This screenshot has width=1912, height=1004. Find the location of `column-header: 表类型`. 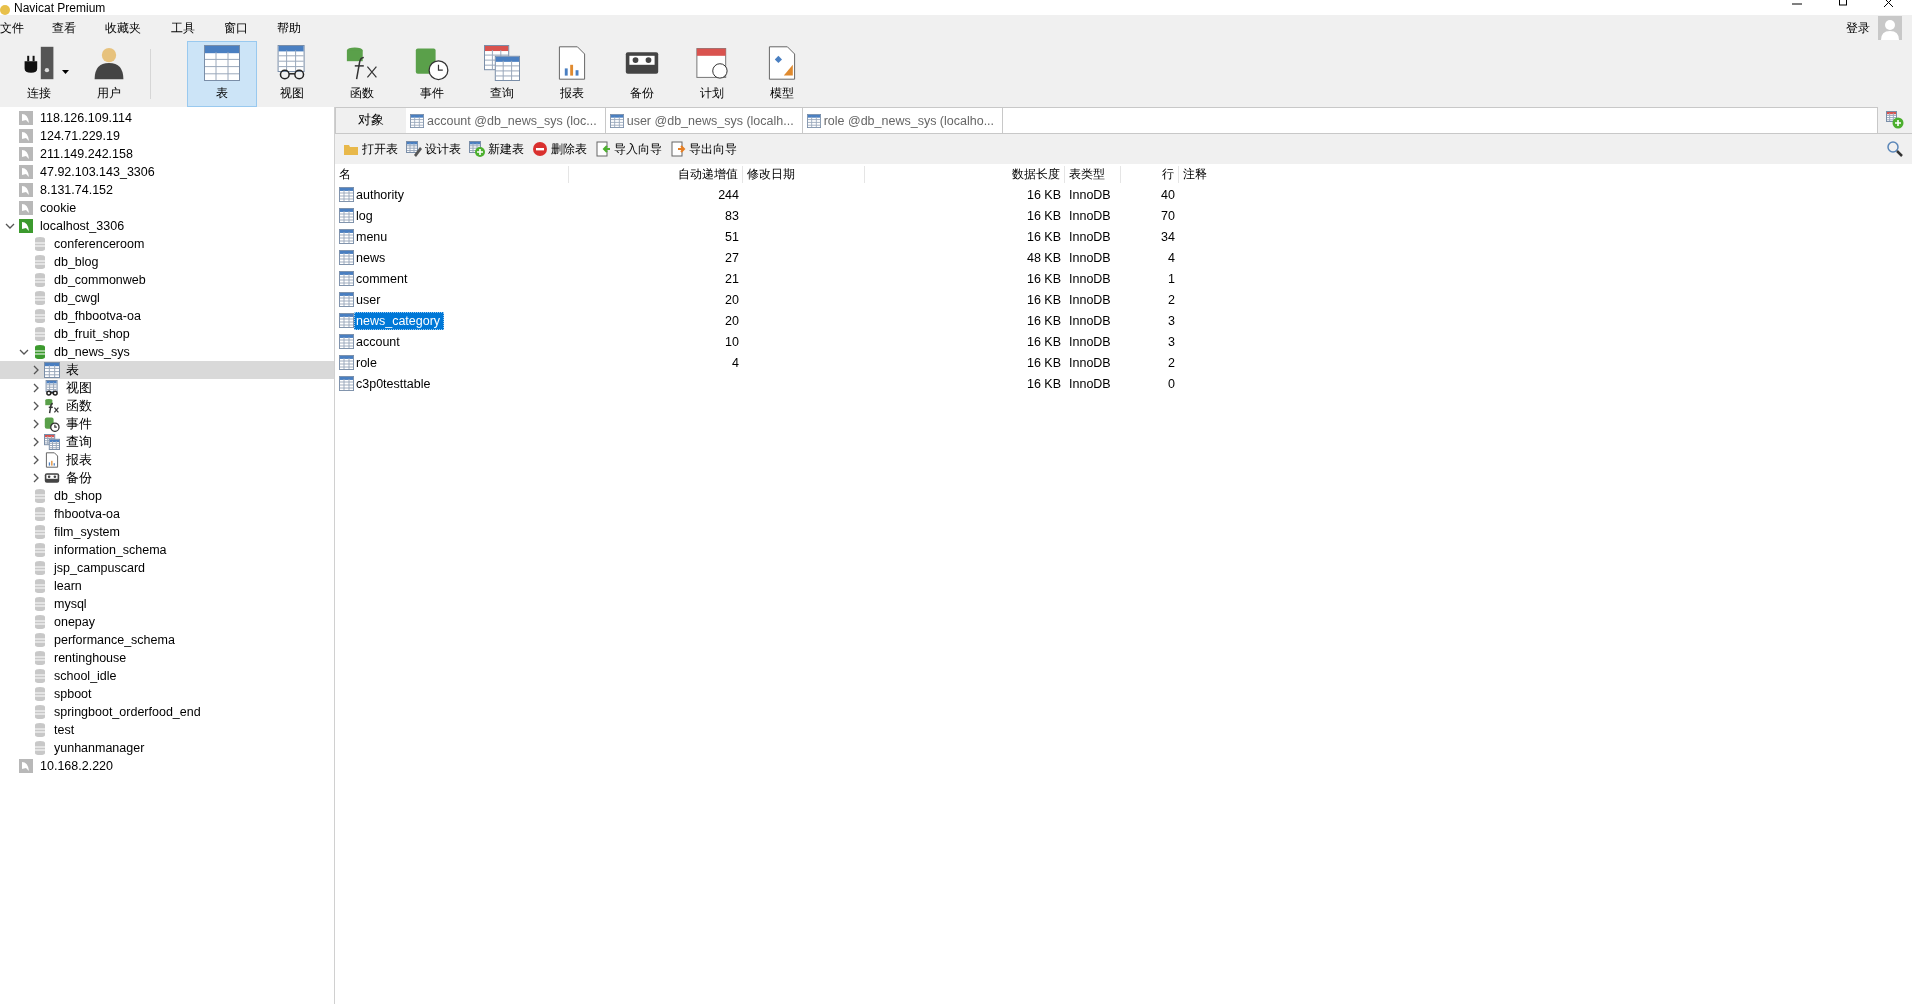

column-header: 表类型 is located at coordinates (1093, 174).